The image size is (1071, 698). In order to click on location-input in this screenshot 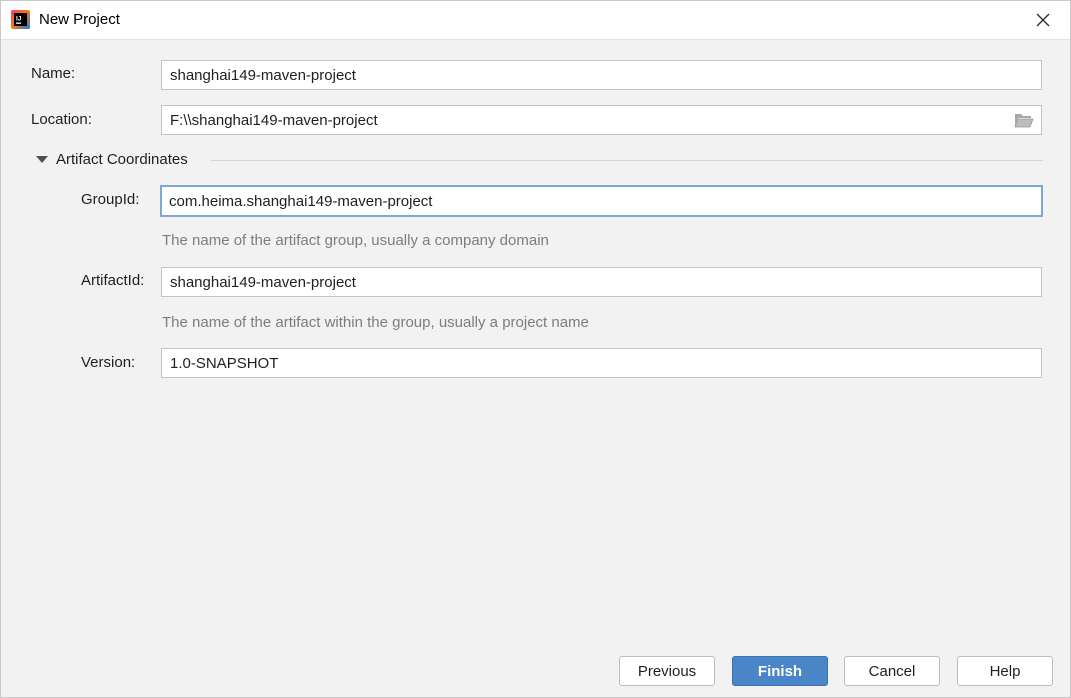, I will do `click(601, 120)`.